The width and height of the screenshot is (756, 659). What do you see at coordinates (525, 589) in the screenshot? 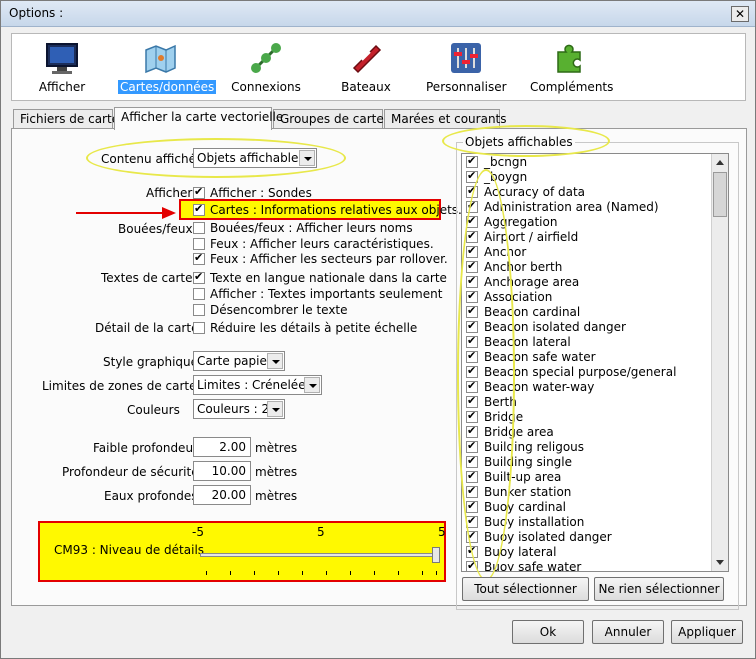
I see `select-all-button: Tout sélectionner` at bounding box center [525, 589].